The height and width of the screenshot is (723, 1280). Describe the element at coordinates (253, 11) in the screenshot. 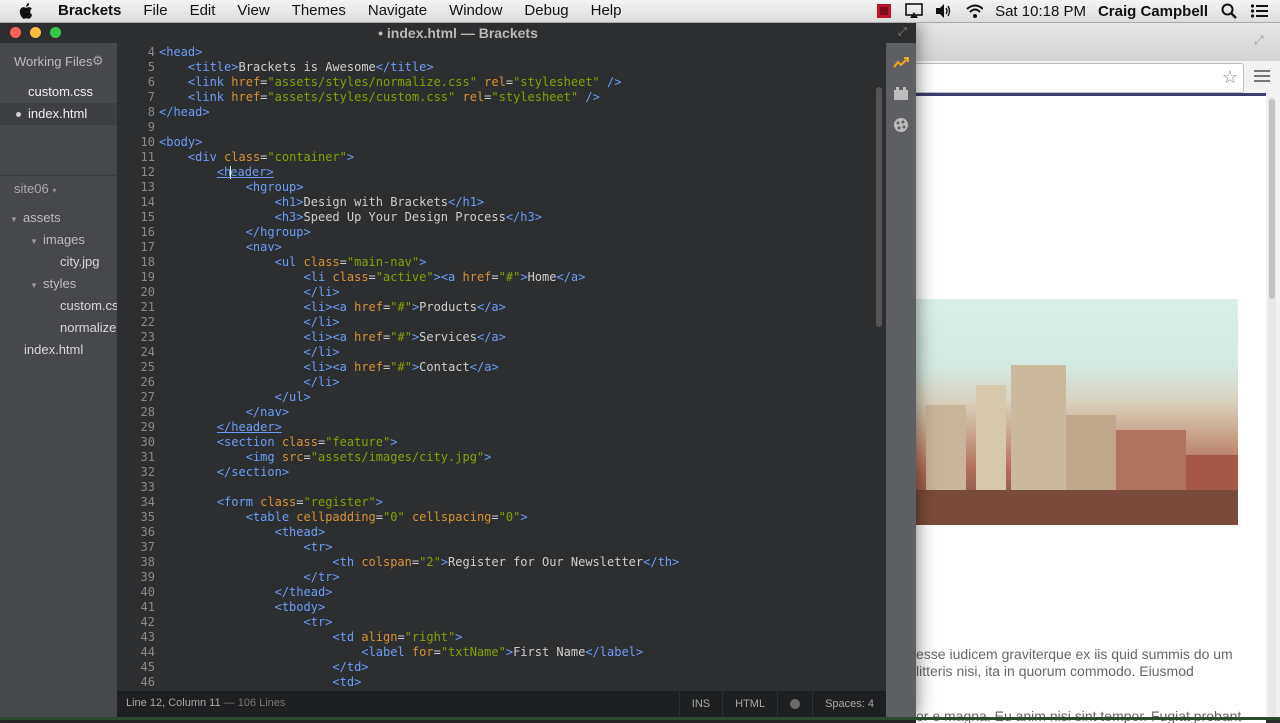

I see `menu-view: View` at that location.